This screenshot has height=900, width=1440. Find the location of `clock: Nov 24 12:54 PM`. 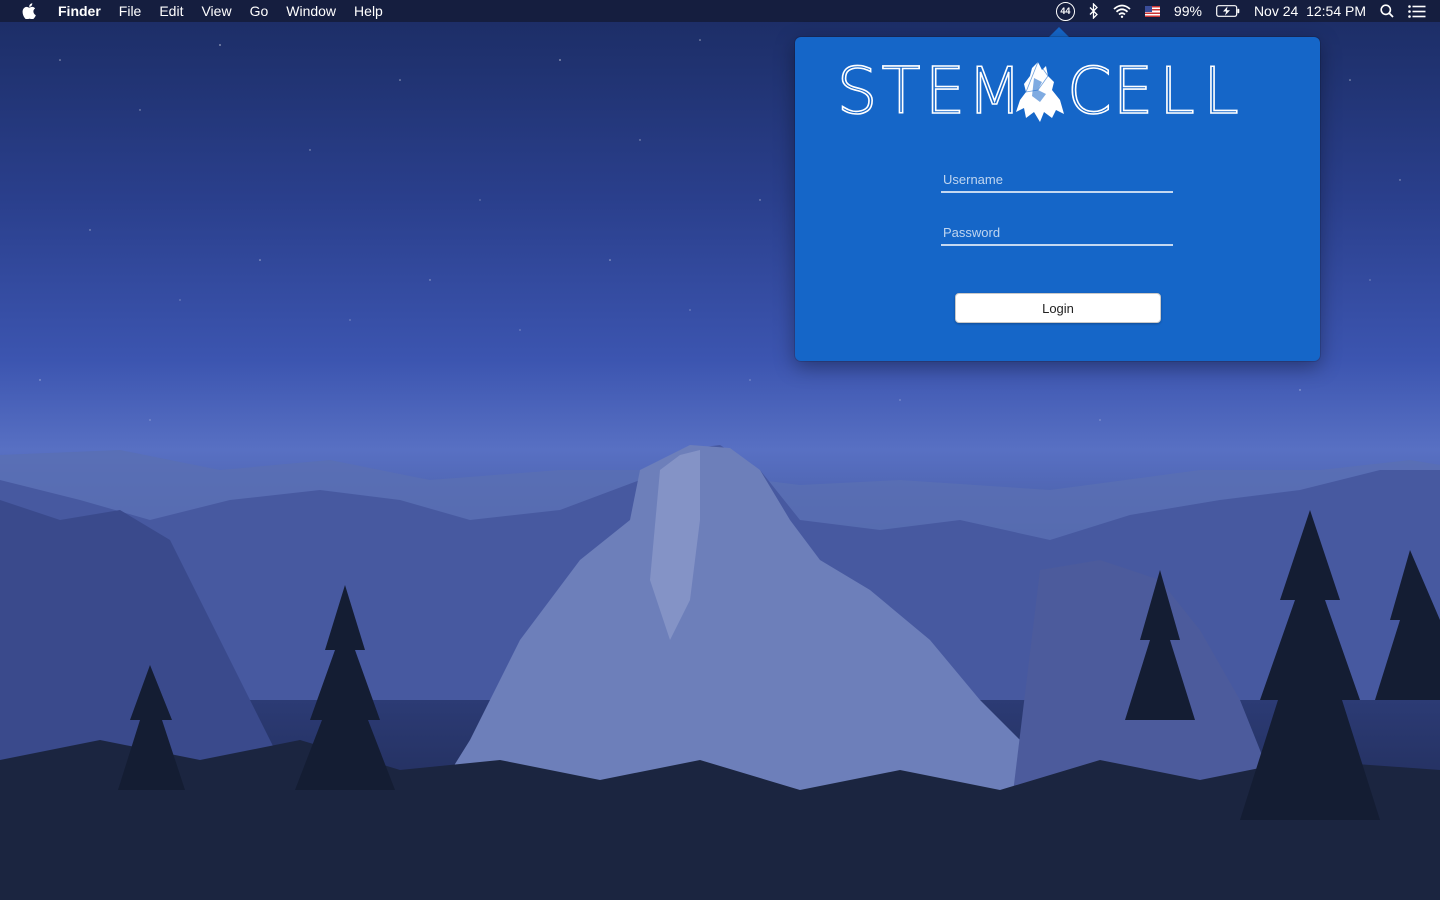

clock: Nov 24 12:54 PM is located at coordinates (1310, 11).